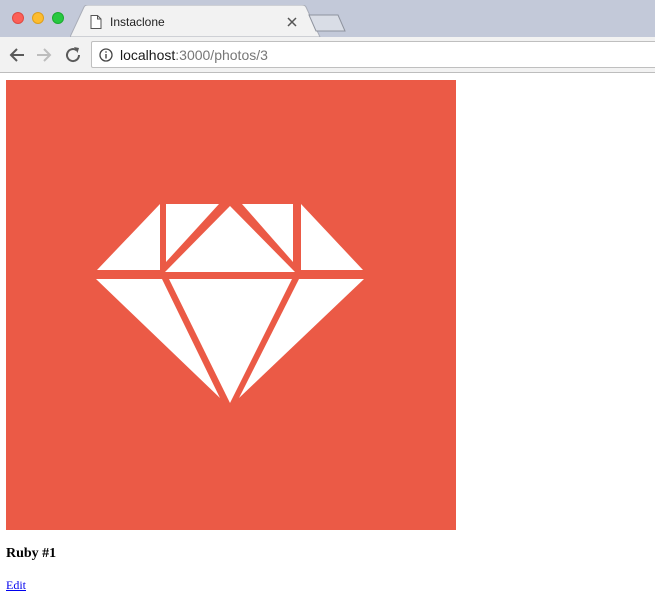  Describe the element at coordinates (38, 18) in the screenshot. I see `window-minimize-button` at that location.